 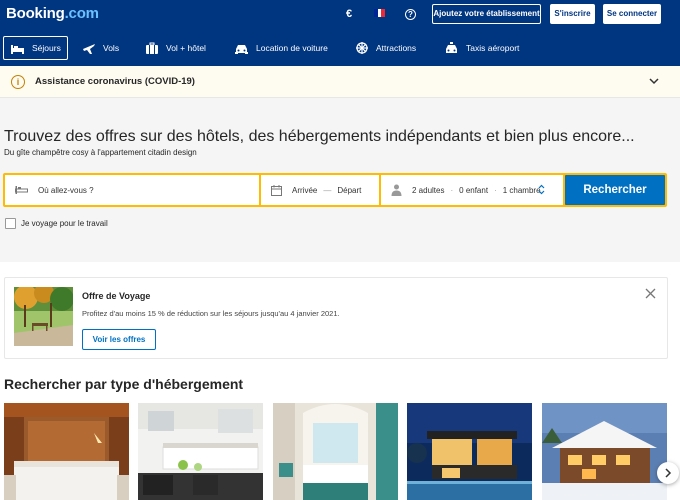 I want to click on chevron-updown-icon, so click(x=541, y=189).